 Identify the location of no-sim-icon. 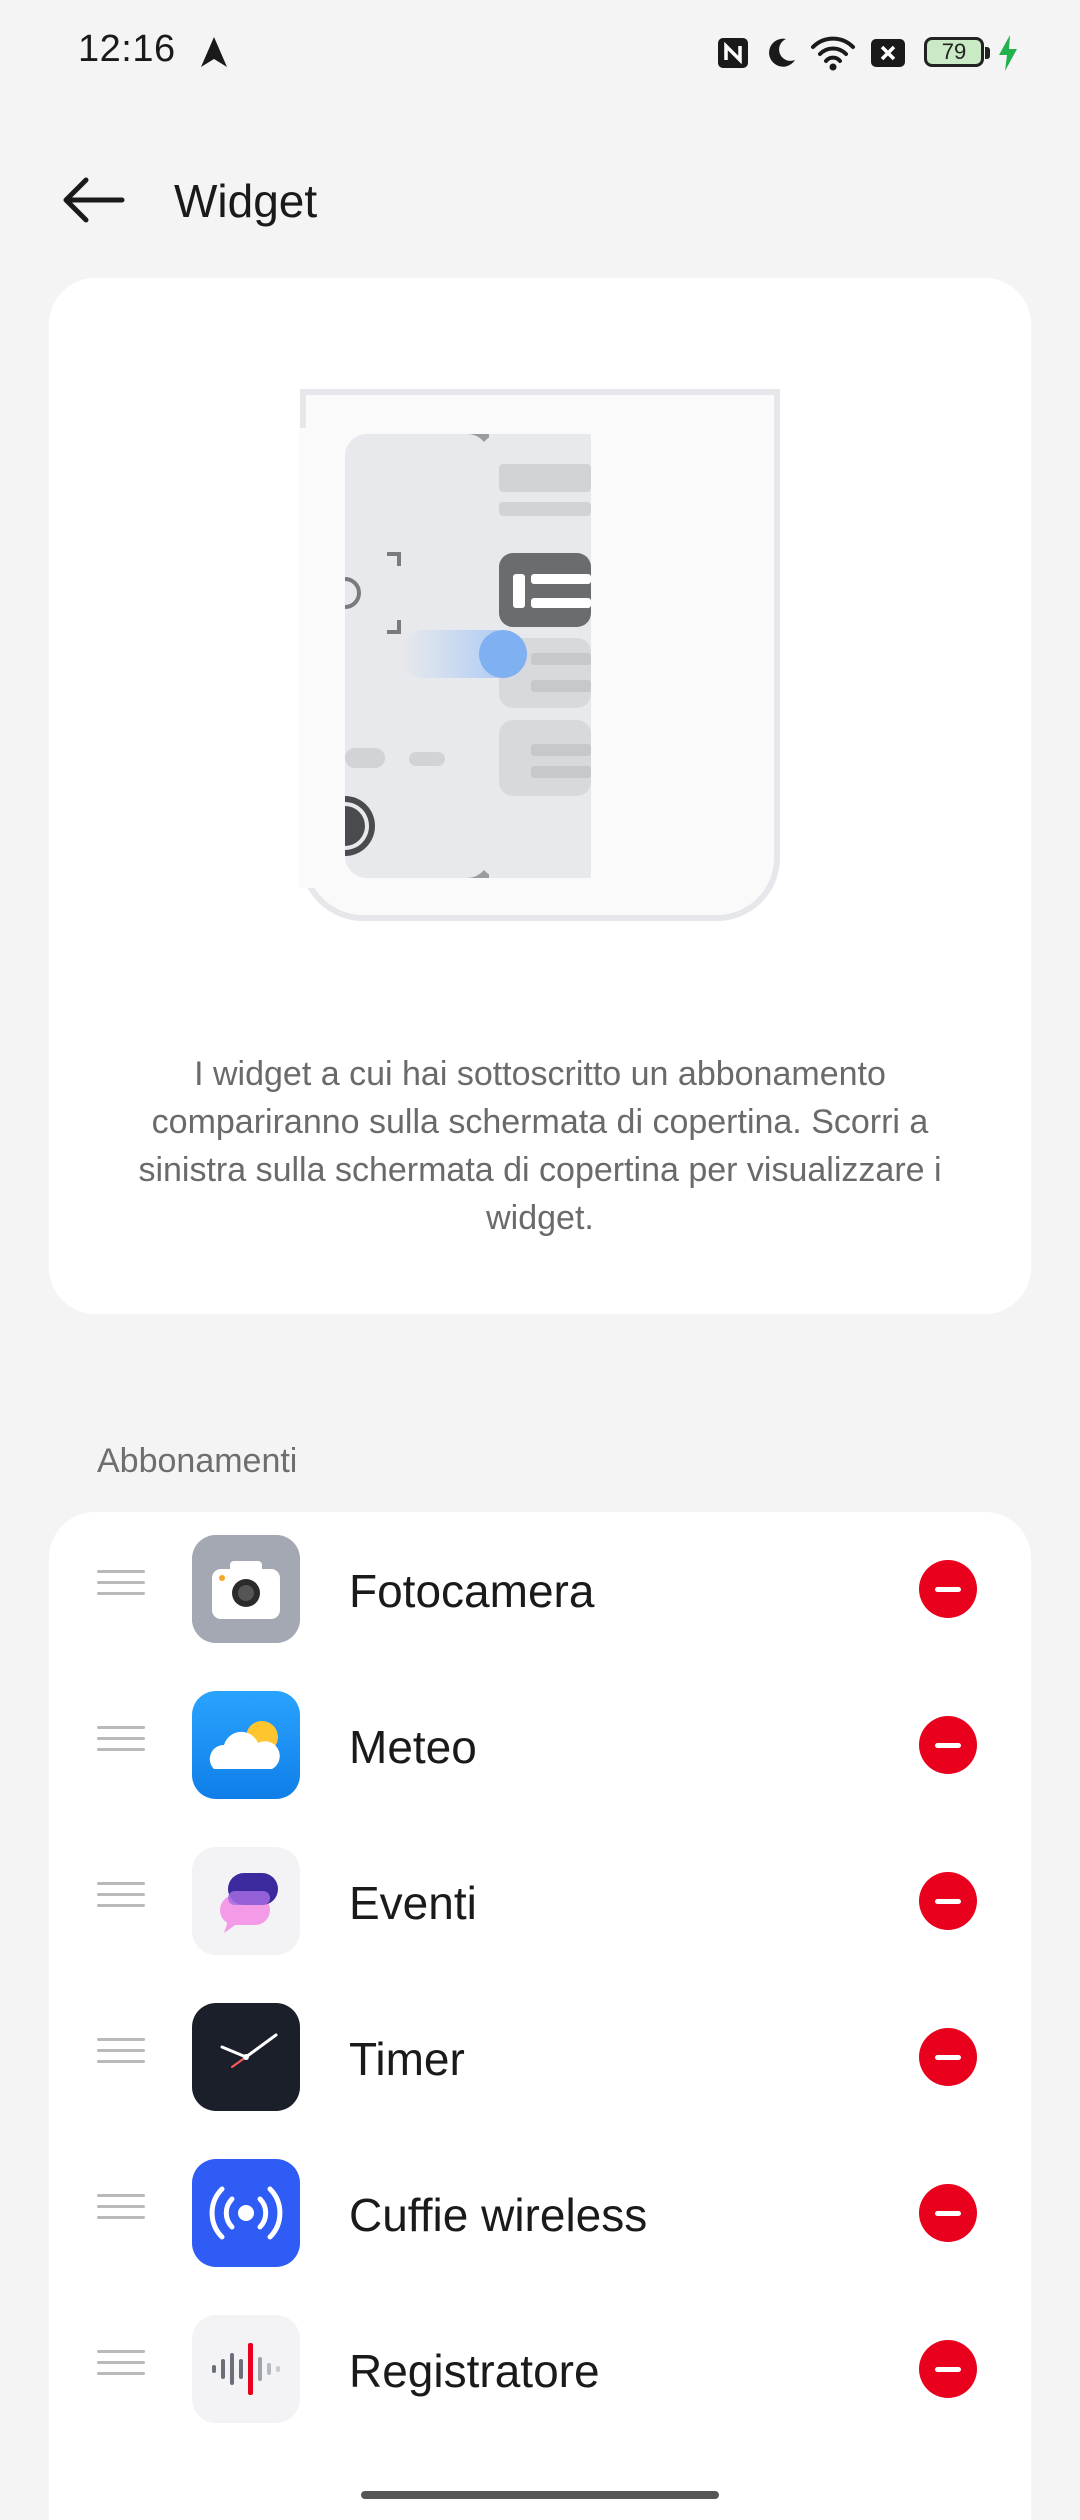
(888, 53).